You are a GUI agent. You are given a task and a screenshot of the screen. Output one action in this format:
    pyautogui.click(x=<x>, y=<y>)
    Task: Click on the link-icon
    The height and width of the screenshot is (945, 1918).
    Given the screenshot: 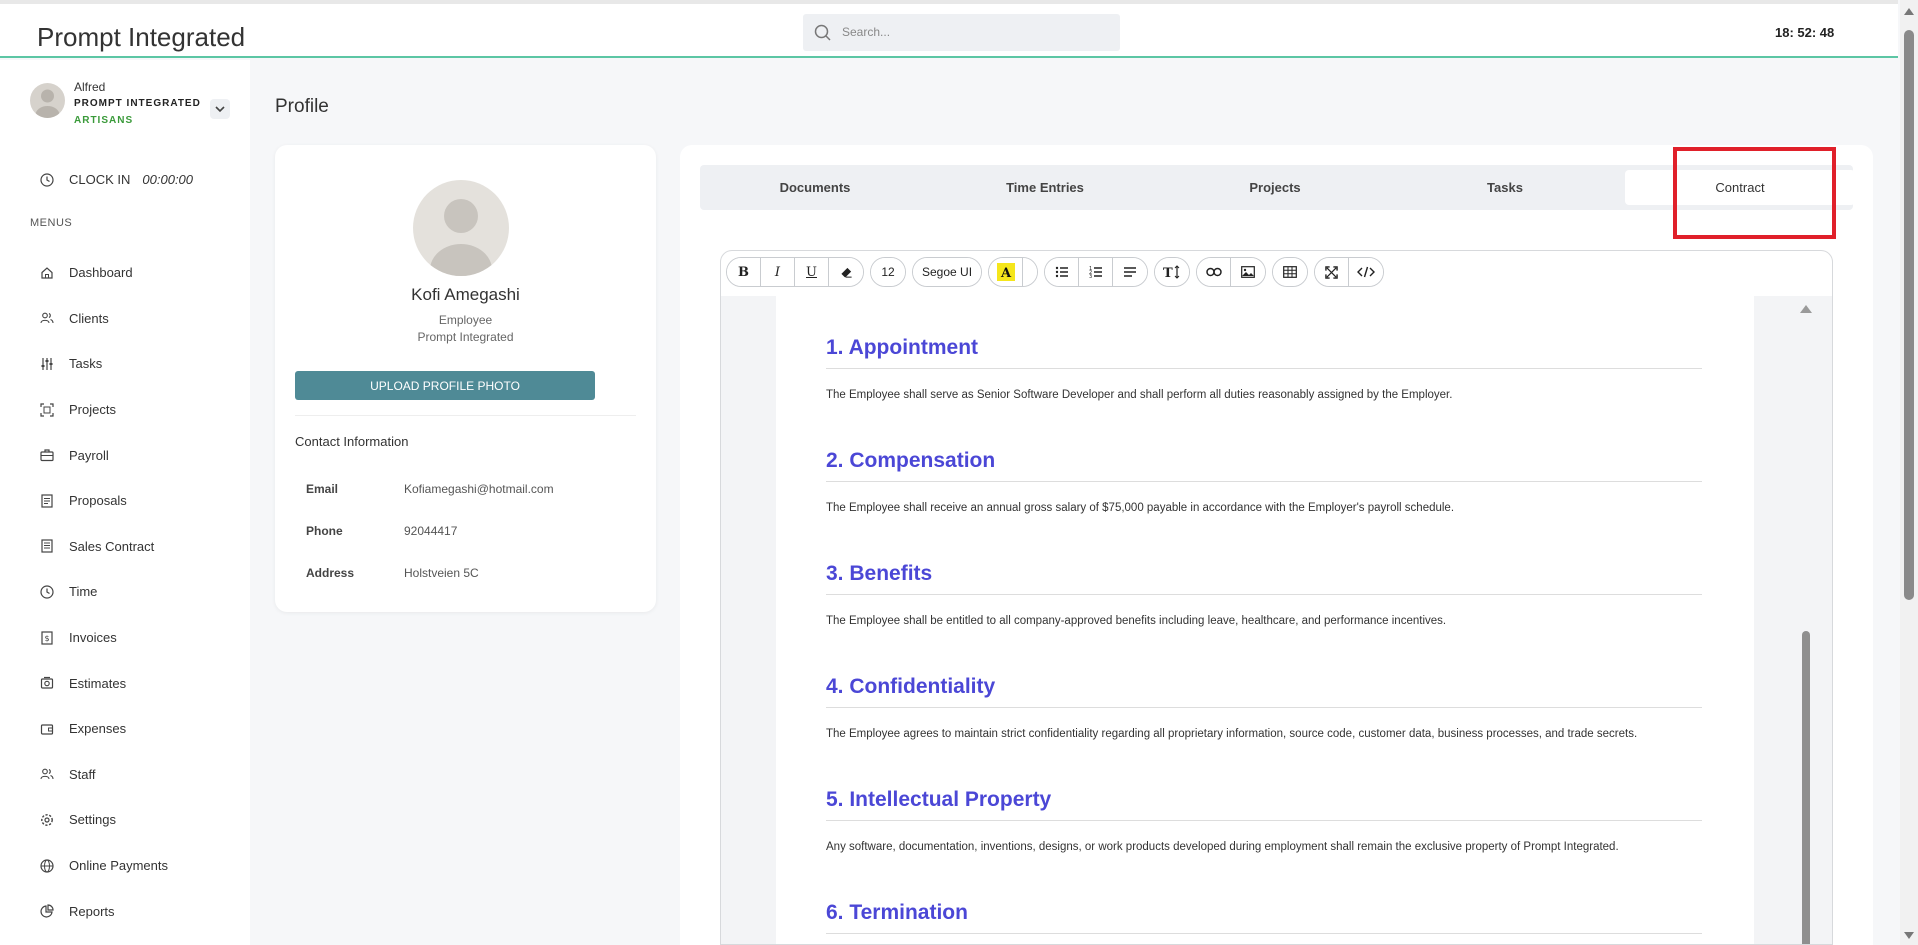 What is the action you would take?
    pyautogui.click(x=1213, y=272)
    